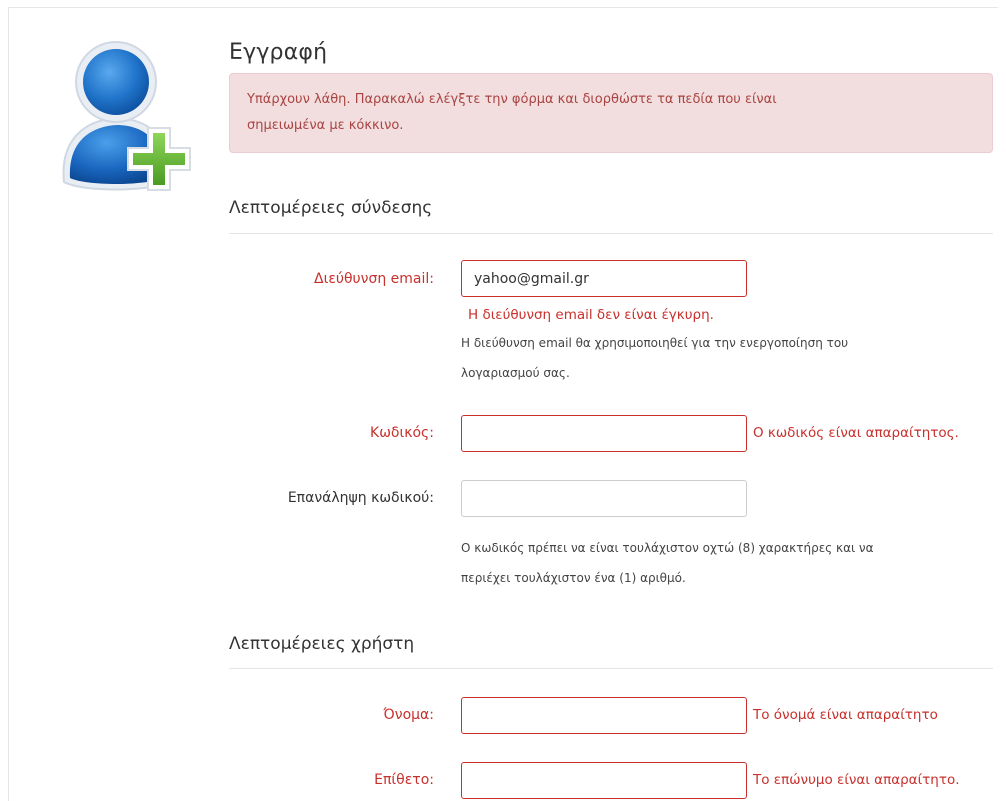 The height and width of the screenshot is (801, 1006). Describe the element at coordinates (404, 780) in the screenshot. I see `last-name-label: Επίθετο:` at that location.